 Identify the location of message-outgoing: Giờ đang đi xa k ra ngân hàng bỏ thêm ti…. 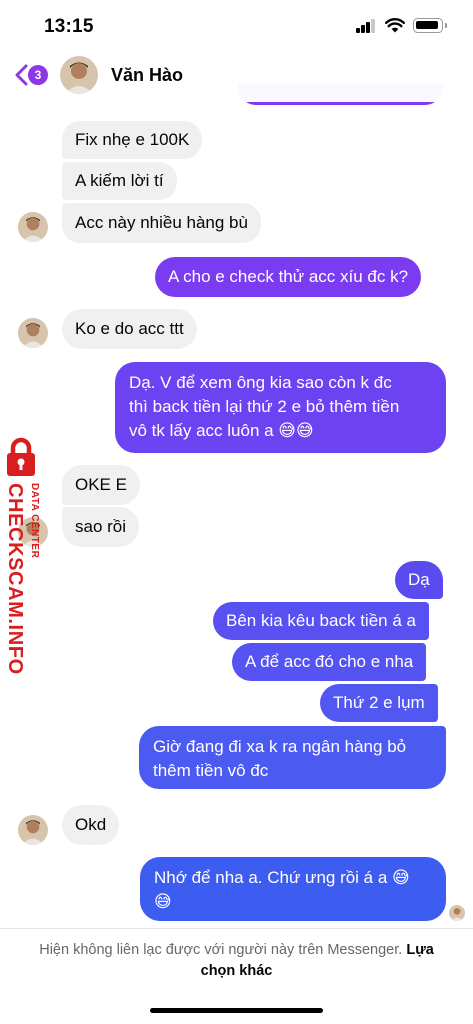
(292, 757).